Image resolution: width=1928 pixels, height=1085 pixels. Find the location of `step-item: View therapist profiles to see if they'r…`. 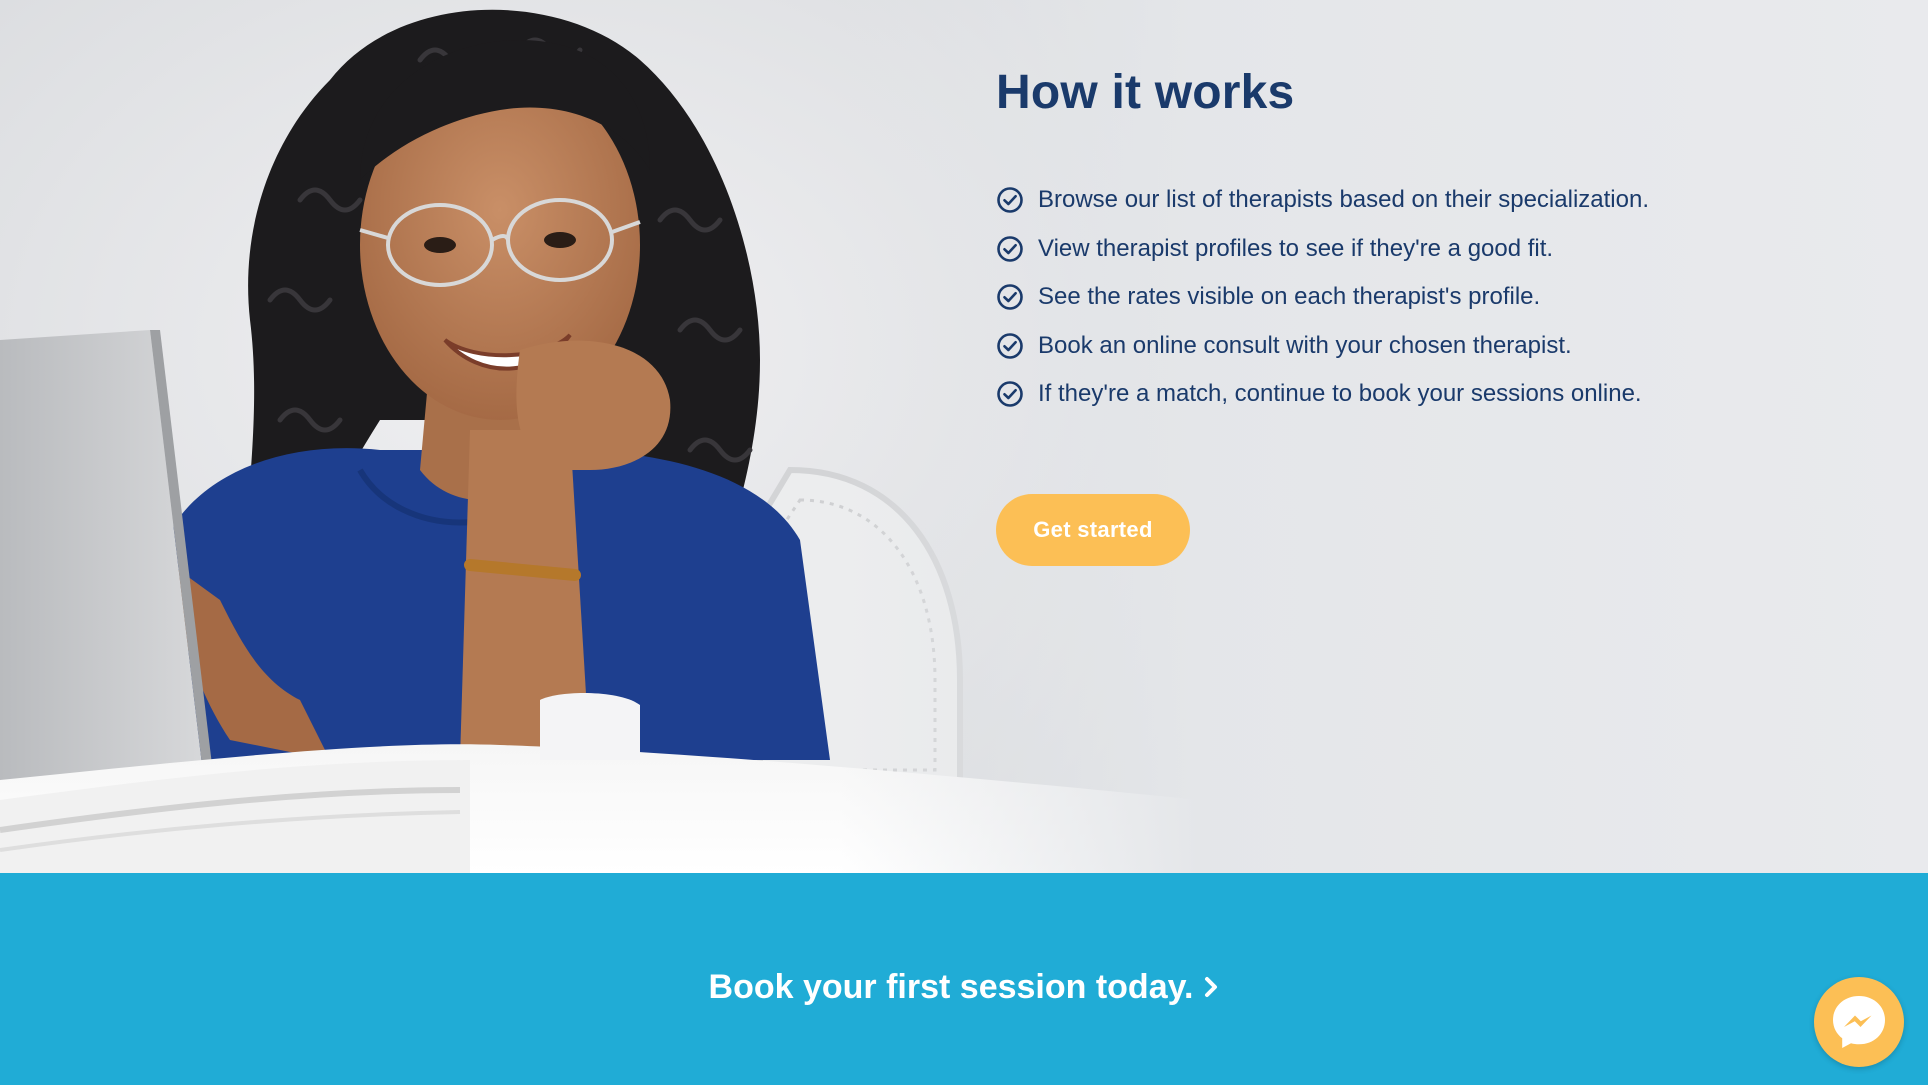

step-item: View therapist profiles to see if they'r… is located at coordinates (1426, 249).